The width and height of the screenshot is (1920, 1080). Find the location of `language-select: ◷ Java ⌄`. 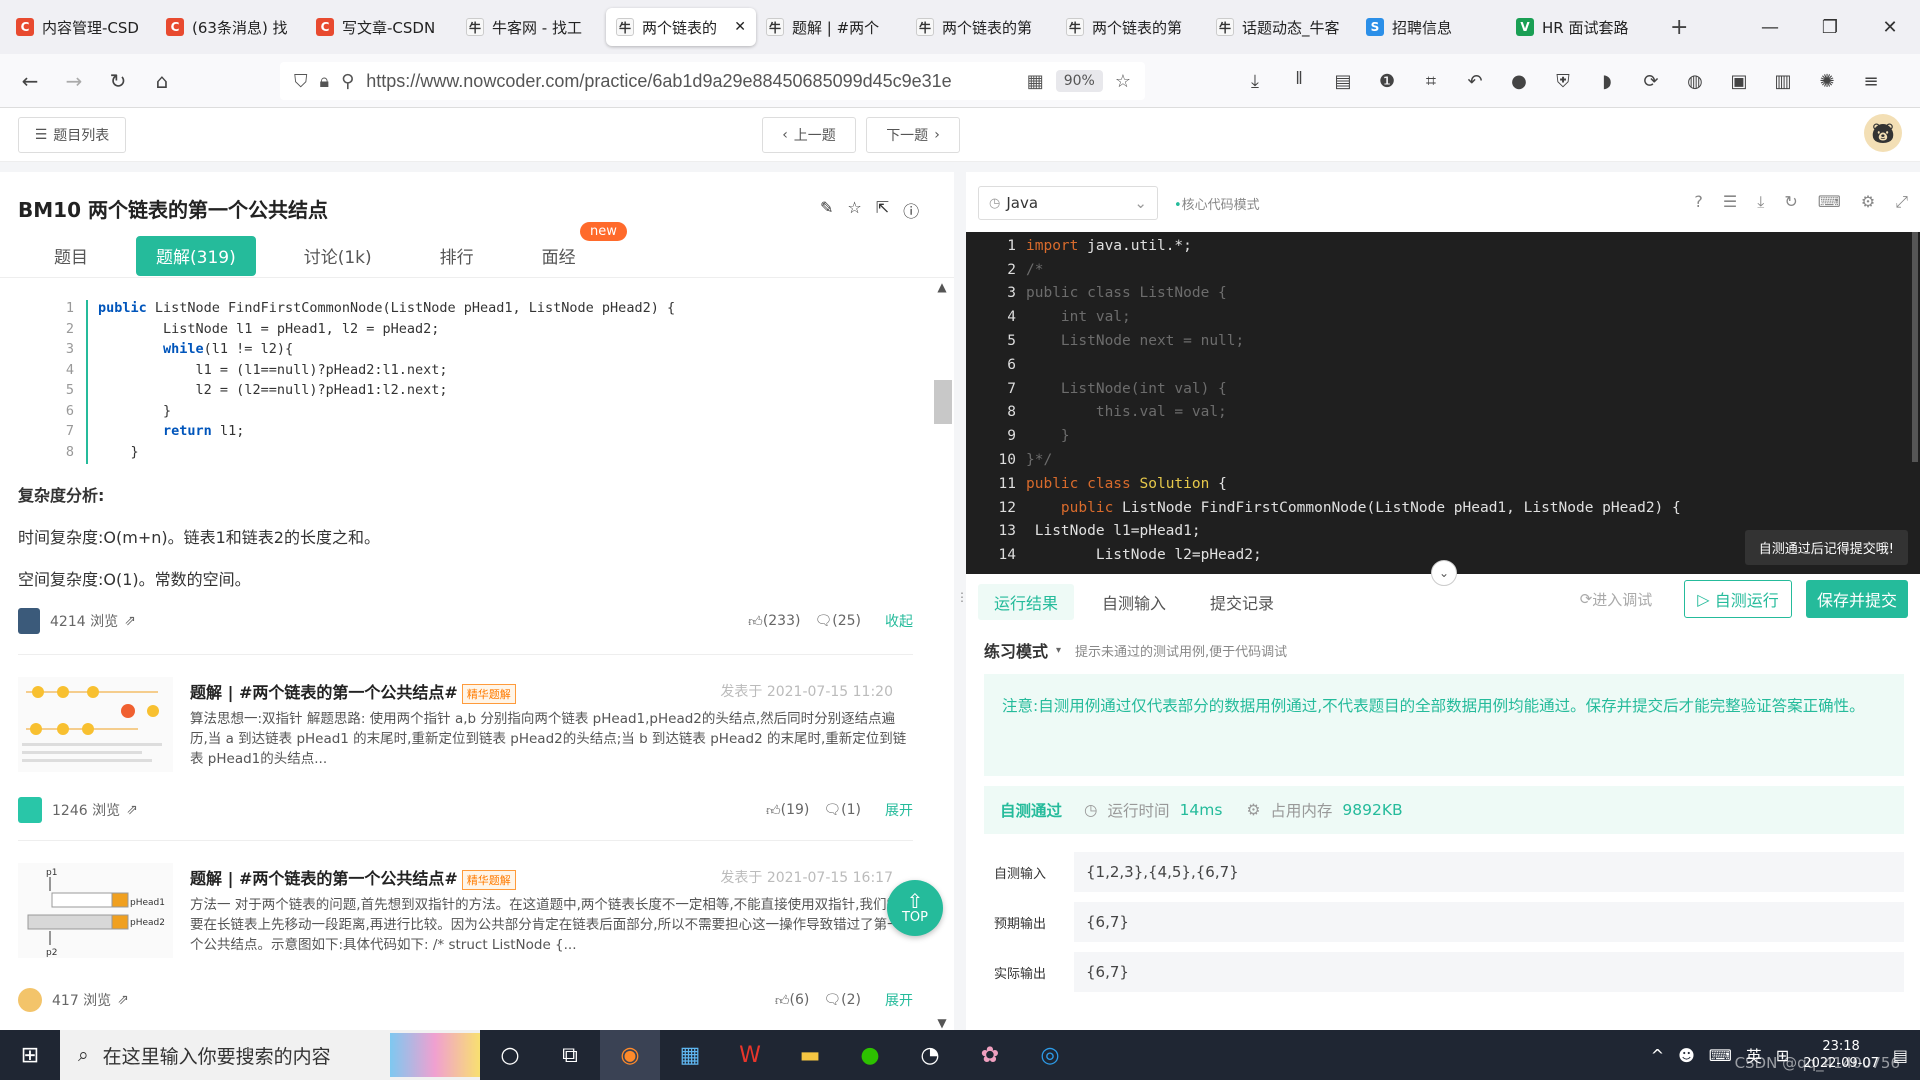

language-select: ◷ Java ⌄ is located at coordinates (1068, 203).